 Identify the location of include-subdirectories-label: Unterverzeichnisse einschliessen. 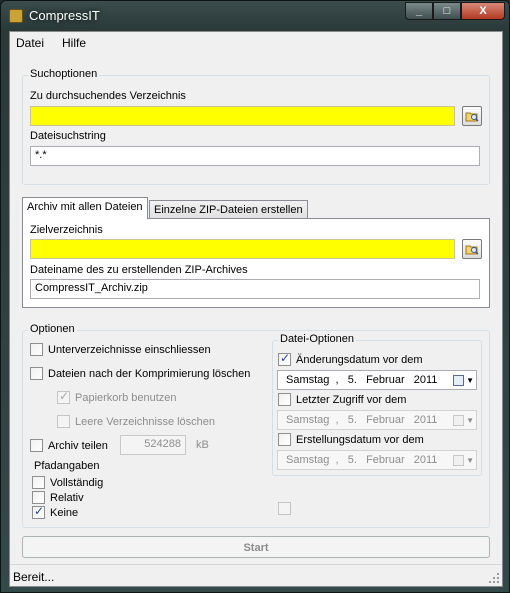
(129, 349).